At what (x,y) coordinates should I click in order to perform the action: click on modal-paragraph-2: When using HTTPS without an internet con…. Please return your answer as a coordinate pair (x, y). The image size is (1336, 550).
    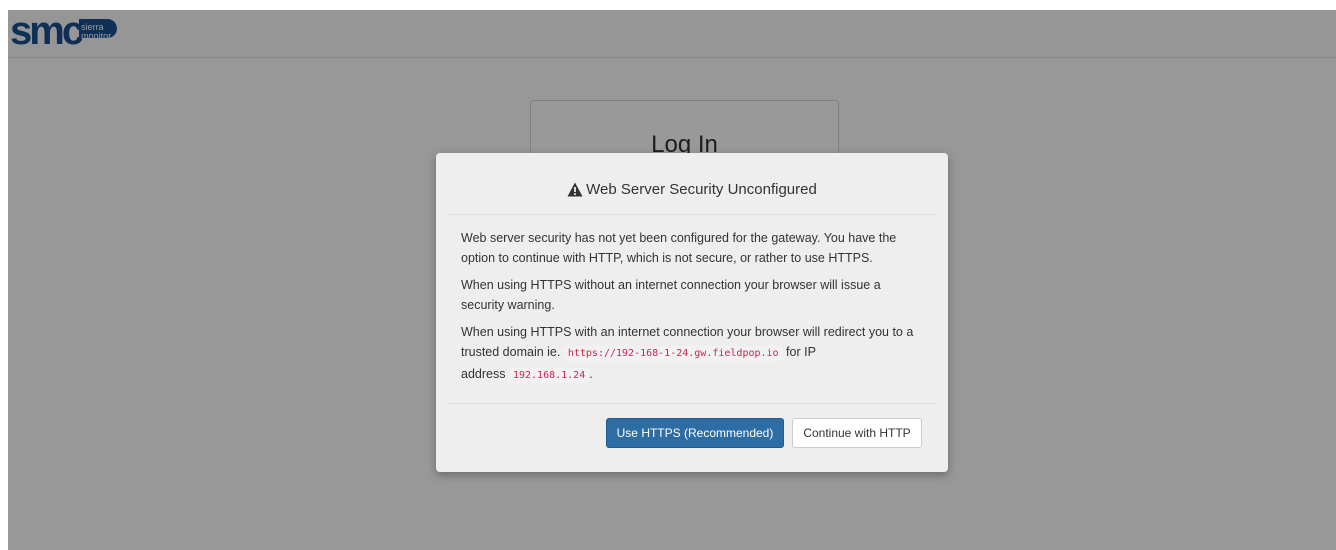
    Looking at the image, I should click on (671, 295).